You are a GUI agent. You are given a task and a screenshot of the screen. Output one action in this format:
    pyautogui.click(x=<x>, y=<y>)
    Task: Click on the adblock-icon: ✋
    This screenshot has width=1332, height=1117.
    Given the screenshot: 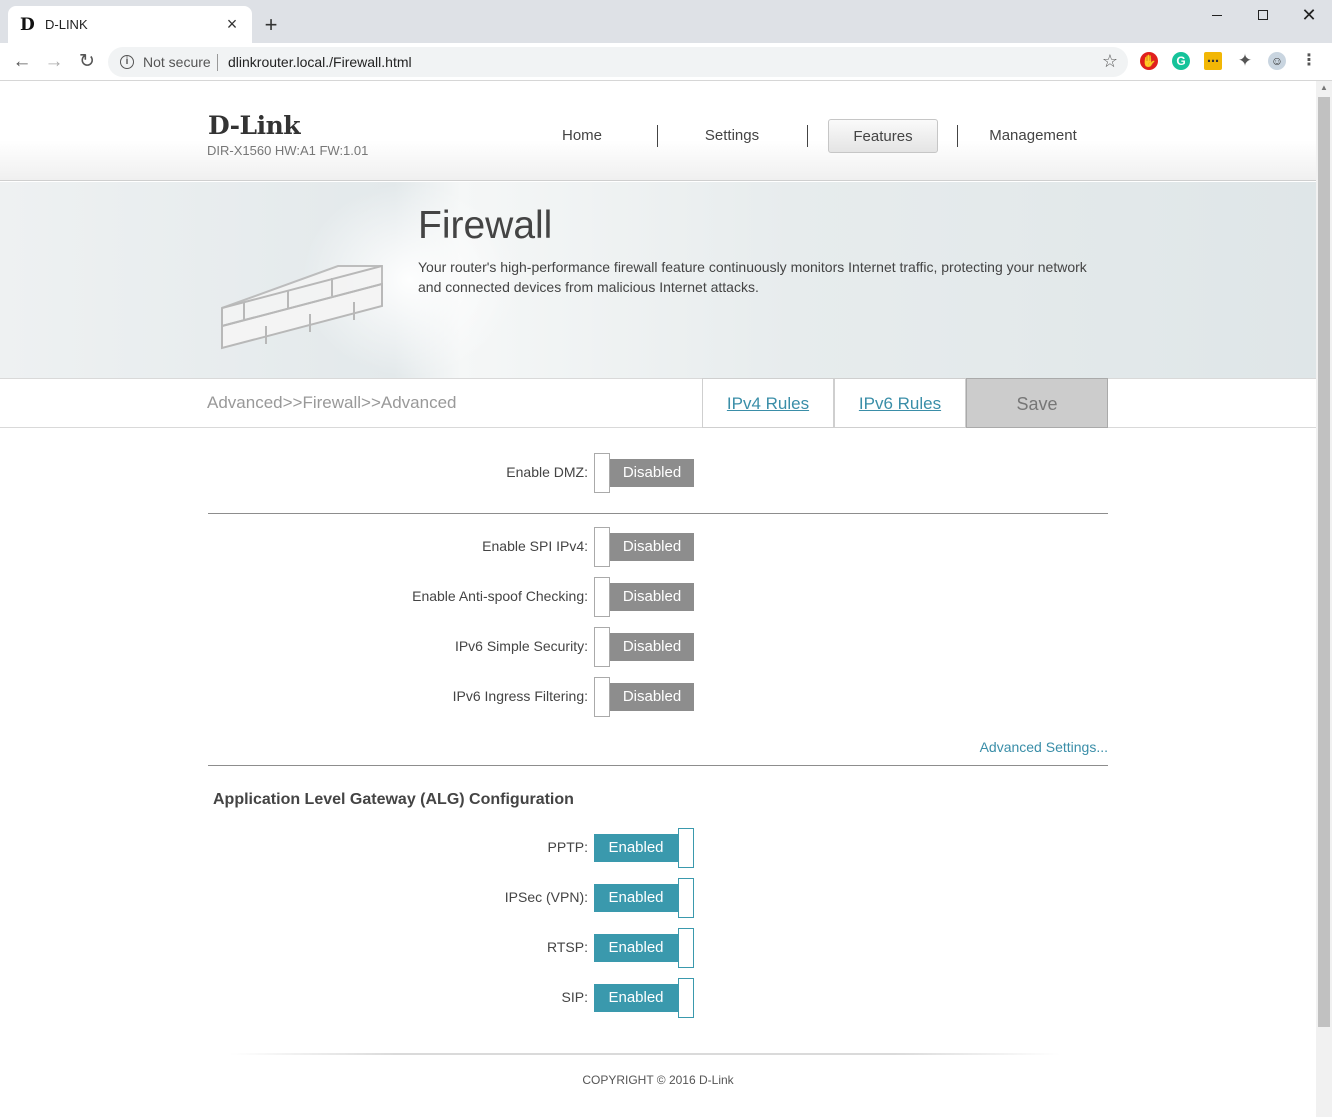 What is the action you would take?
    pyautogui.click(x=1149, y=61)
    